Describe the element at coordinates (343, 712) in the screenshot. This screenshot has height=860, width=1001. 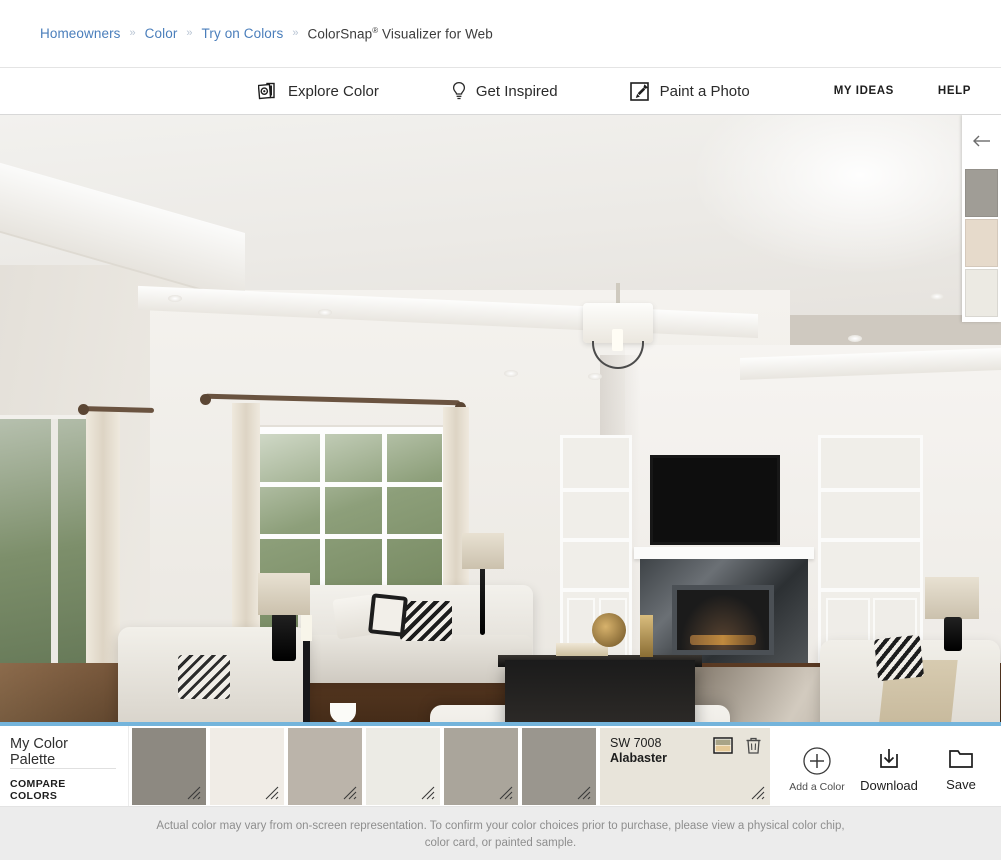
I see `teacup` at that location.